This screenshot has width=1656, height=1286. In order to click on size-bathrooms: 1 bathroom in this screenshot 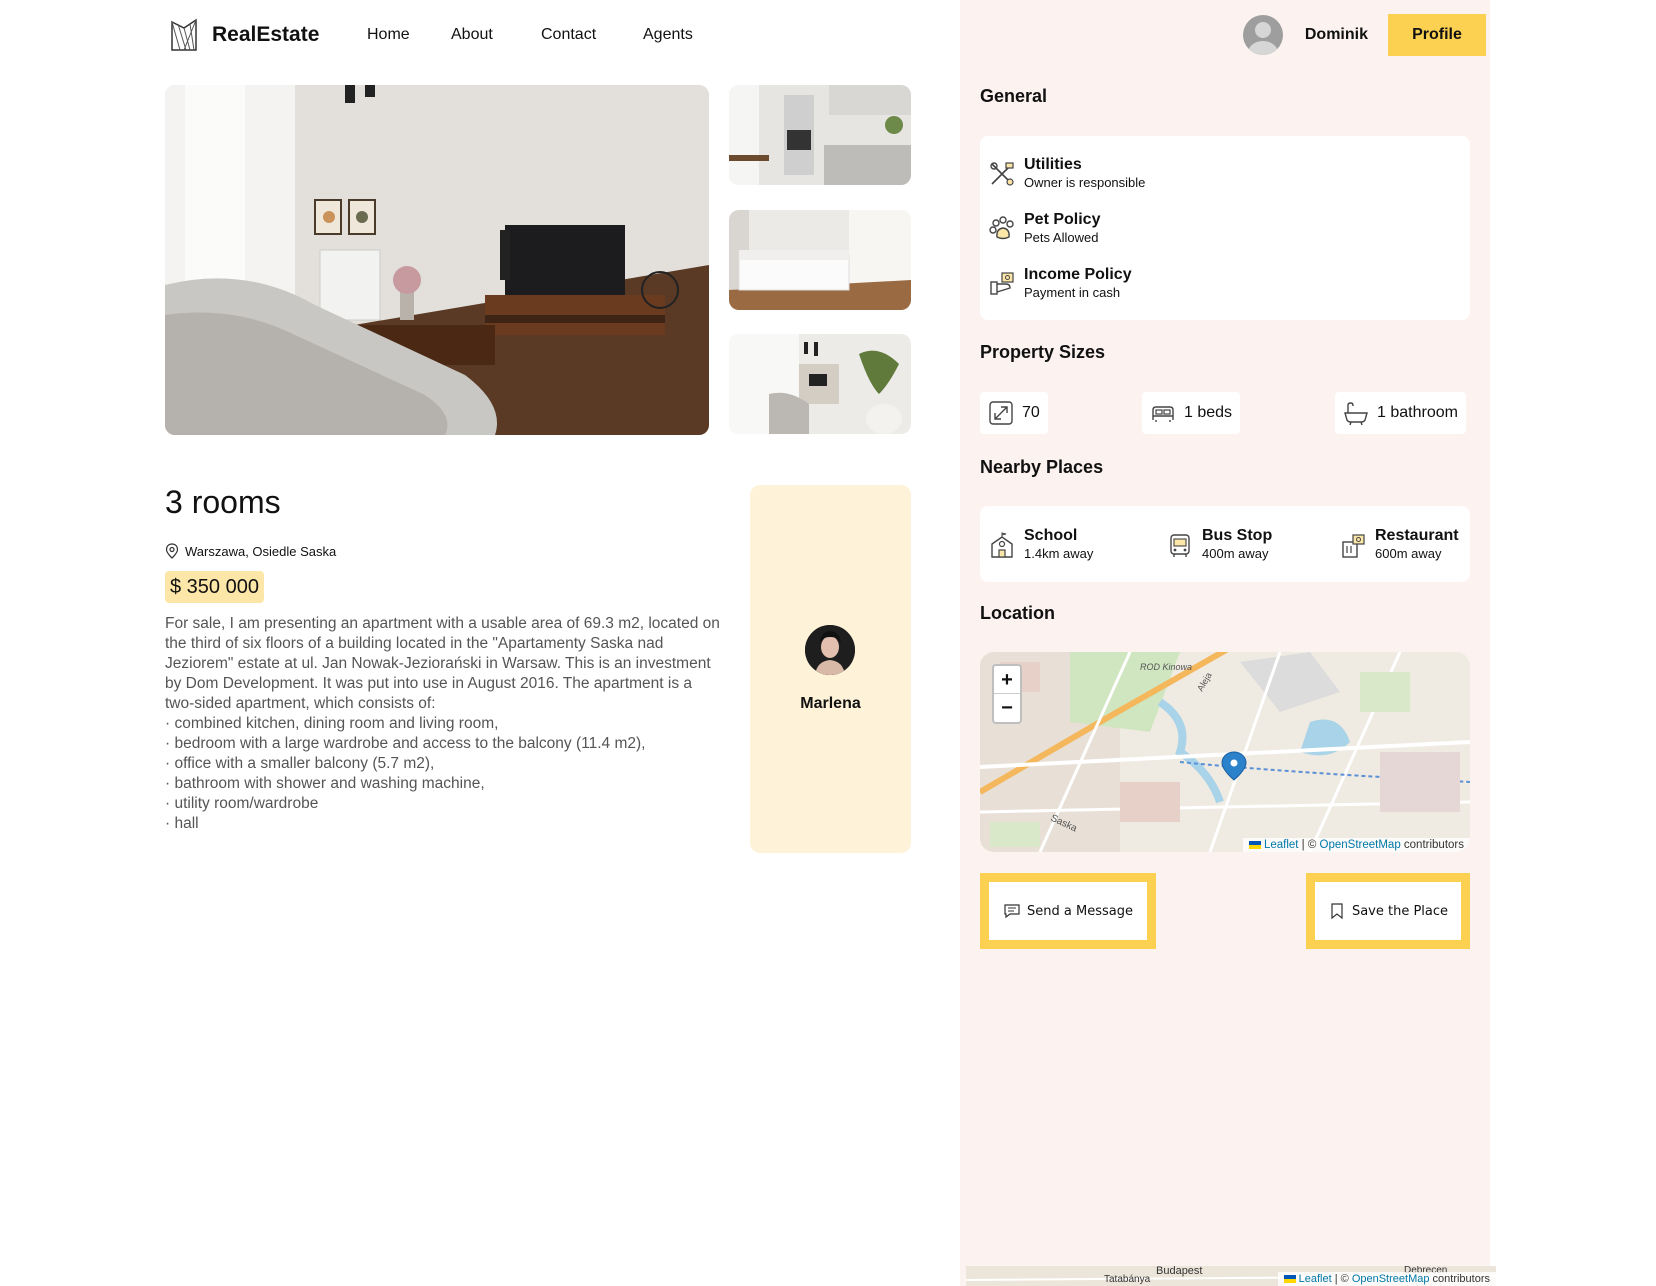, I will do `click(1400, 413)`.